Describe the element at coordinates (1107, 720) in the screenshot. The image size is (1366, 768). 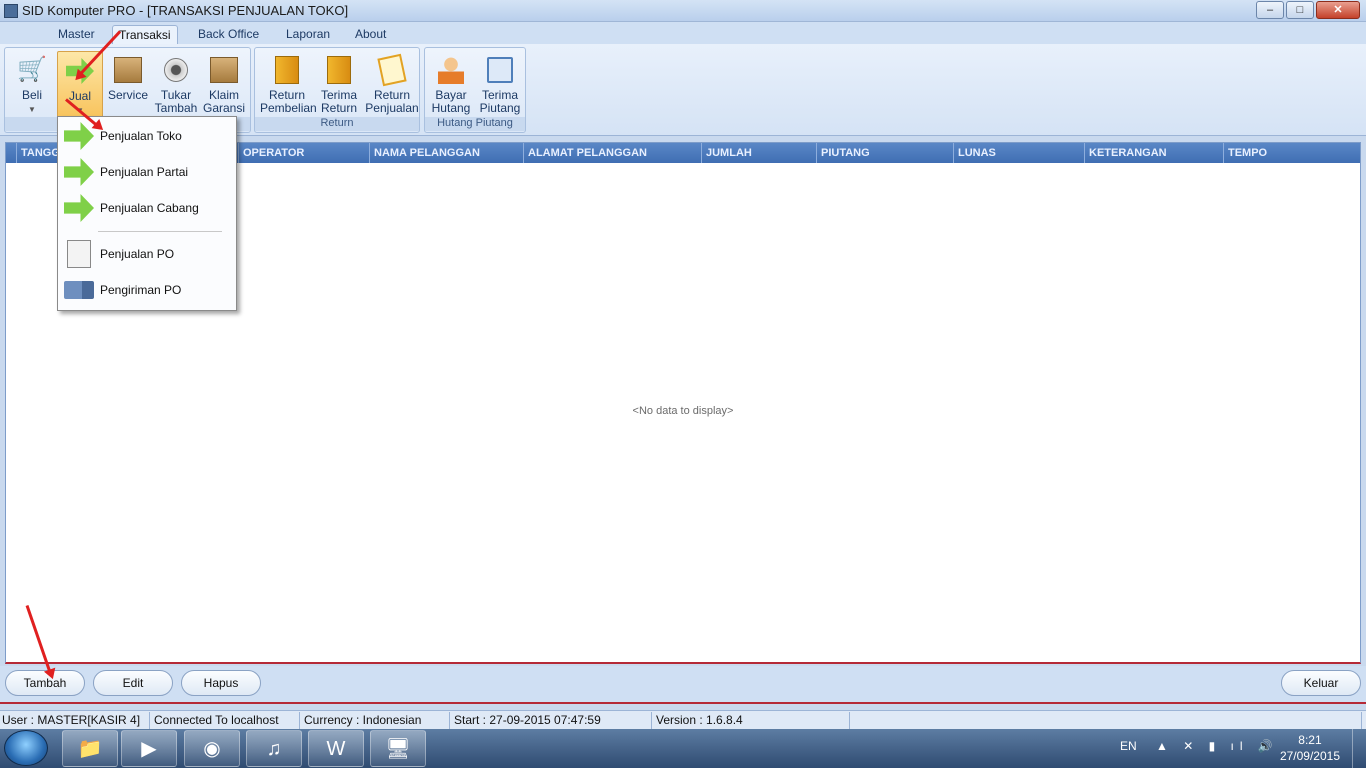
I see `status-empty` at that location.